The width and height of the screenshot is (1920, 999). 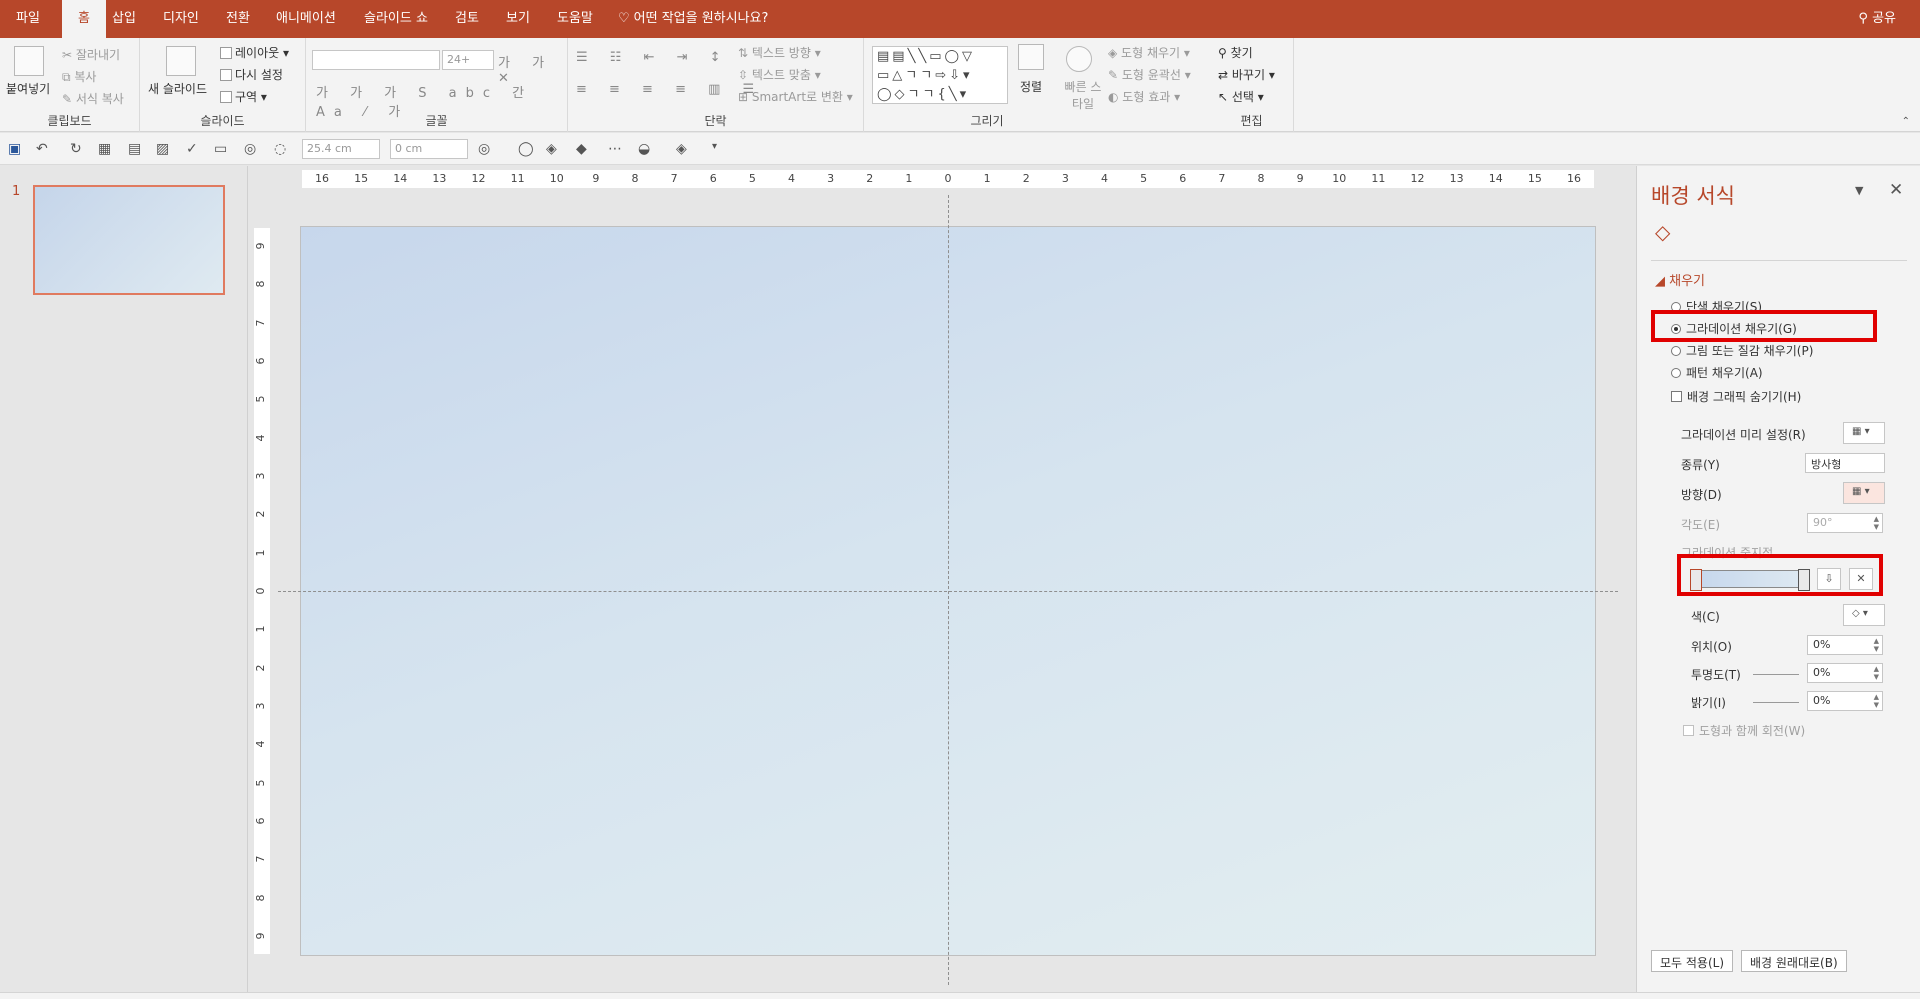 What do you see at coordinates (28, 19) in the screenshot?
I see `tab-file: 파일` at bounding box center [28, 19].